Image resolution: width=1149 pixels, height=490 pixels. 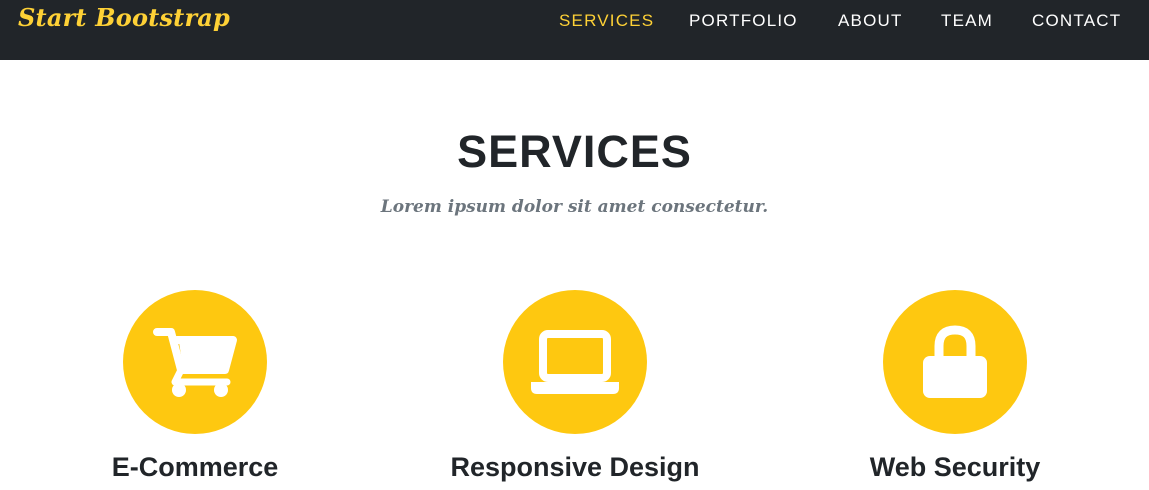 What do you see at coordinates (195, 467) in the screenshot?
I see `service-title: E-Commerce` at bounding box center [195, 467].